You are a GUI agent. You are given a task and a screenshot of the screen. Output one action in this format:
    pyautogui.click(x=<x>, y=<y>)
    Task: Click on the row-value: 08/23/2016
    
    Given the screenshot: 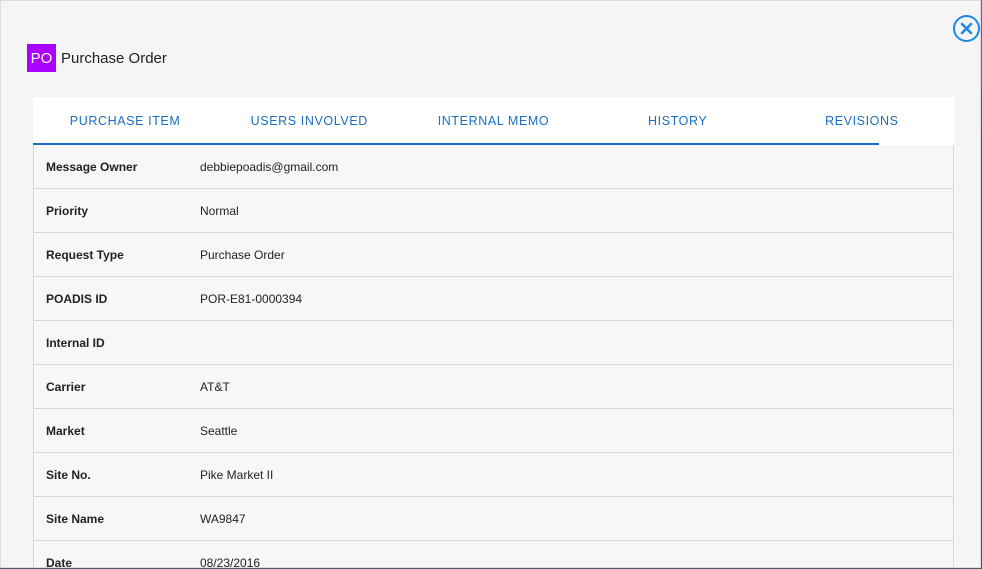 What is the action you would take?
    pyautogui.click(x=230, y=561)
    